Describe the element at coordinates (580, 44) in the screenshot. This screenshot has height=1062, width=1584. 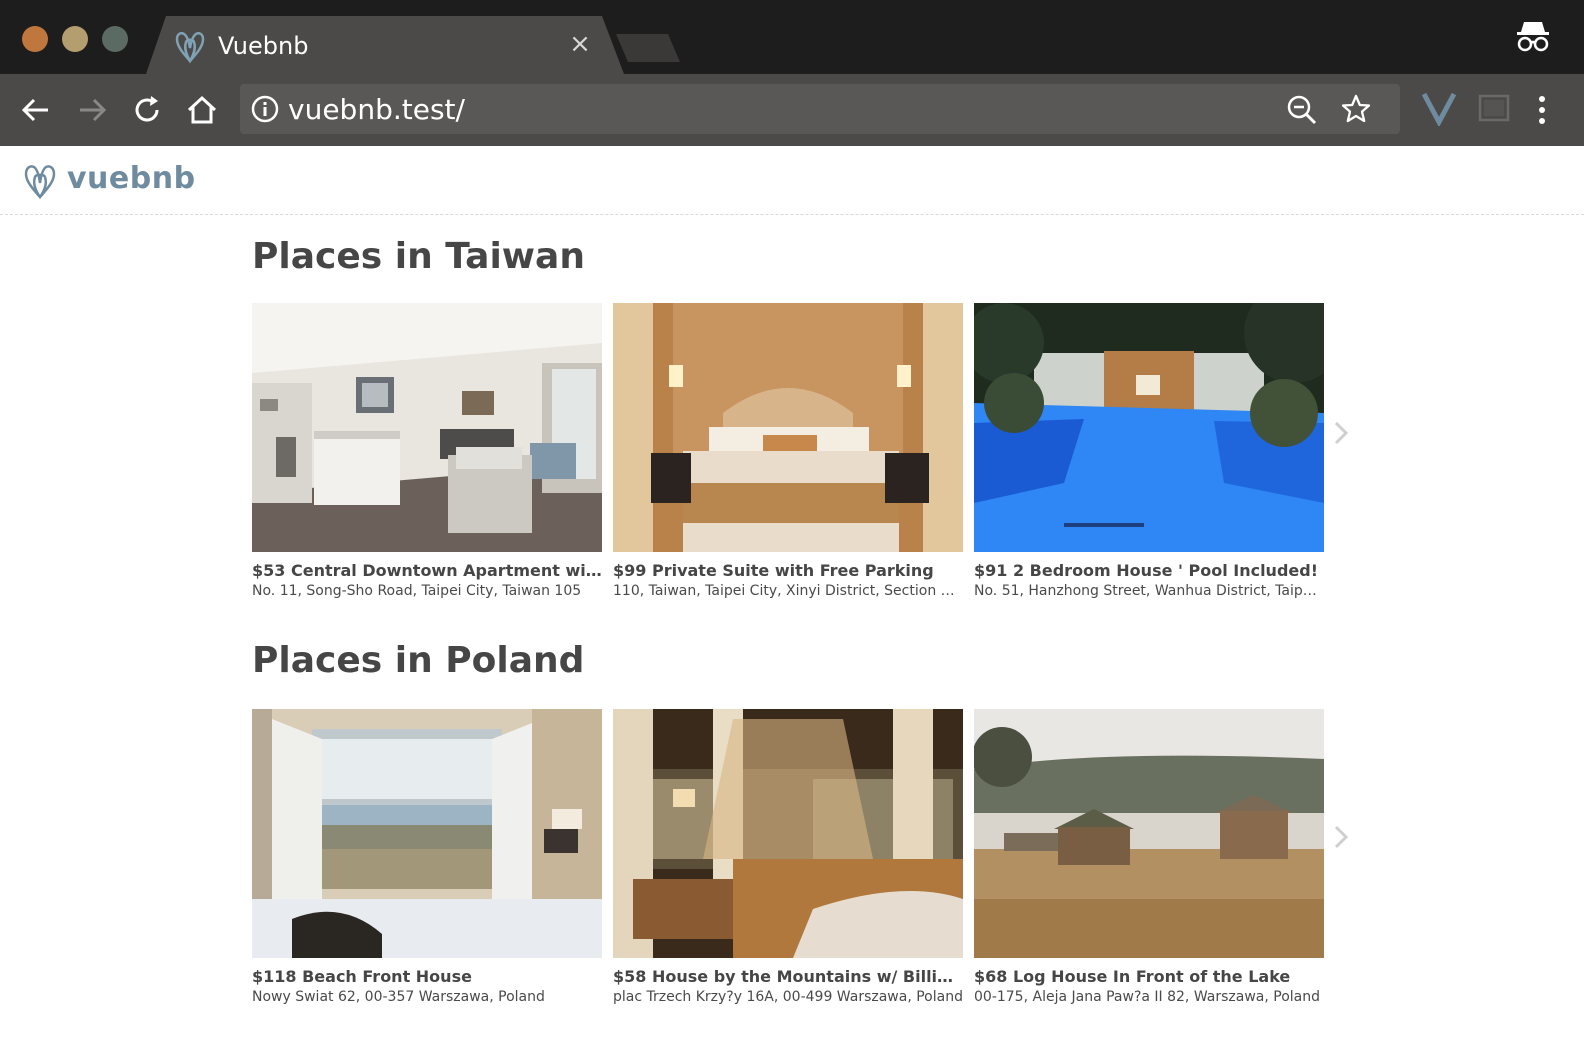
I see `tab-close-icon: ×` at that location.